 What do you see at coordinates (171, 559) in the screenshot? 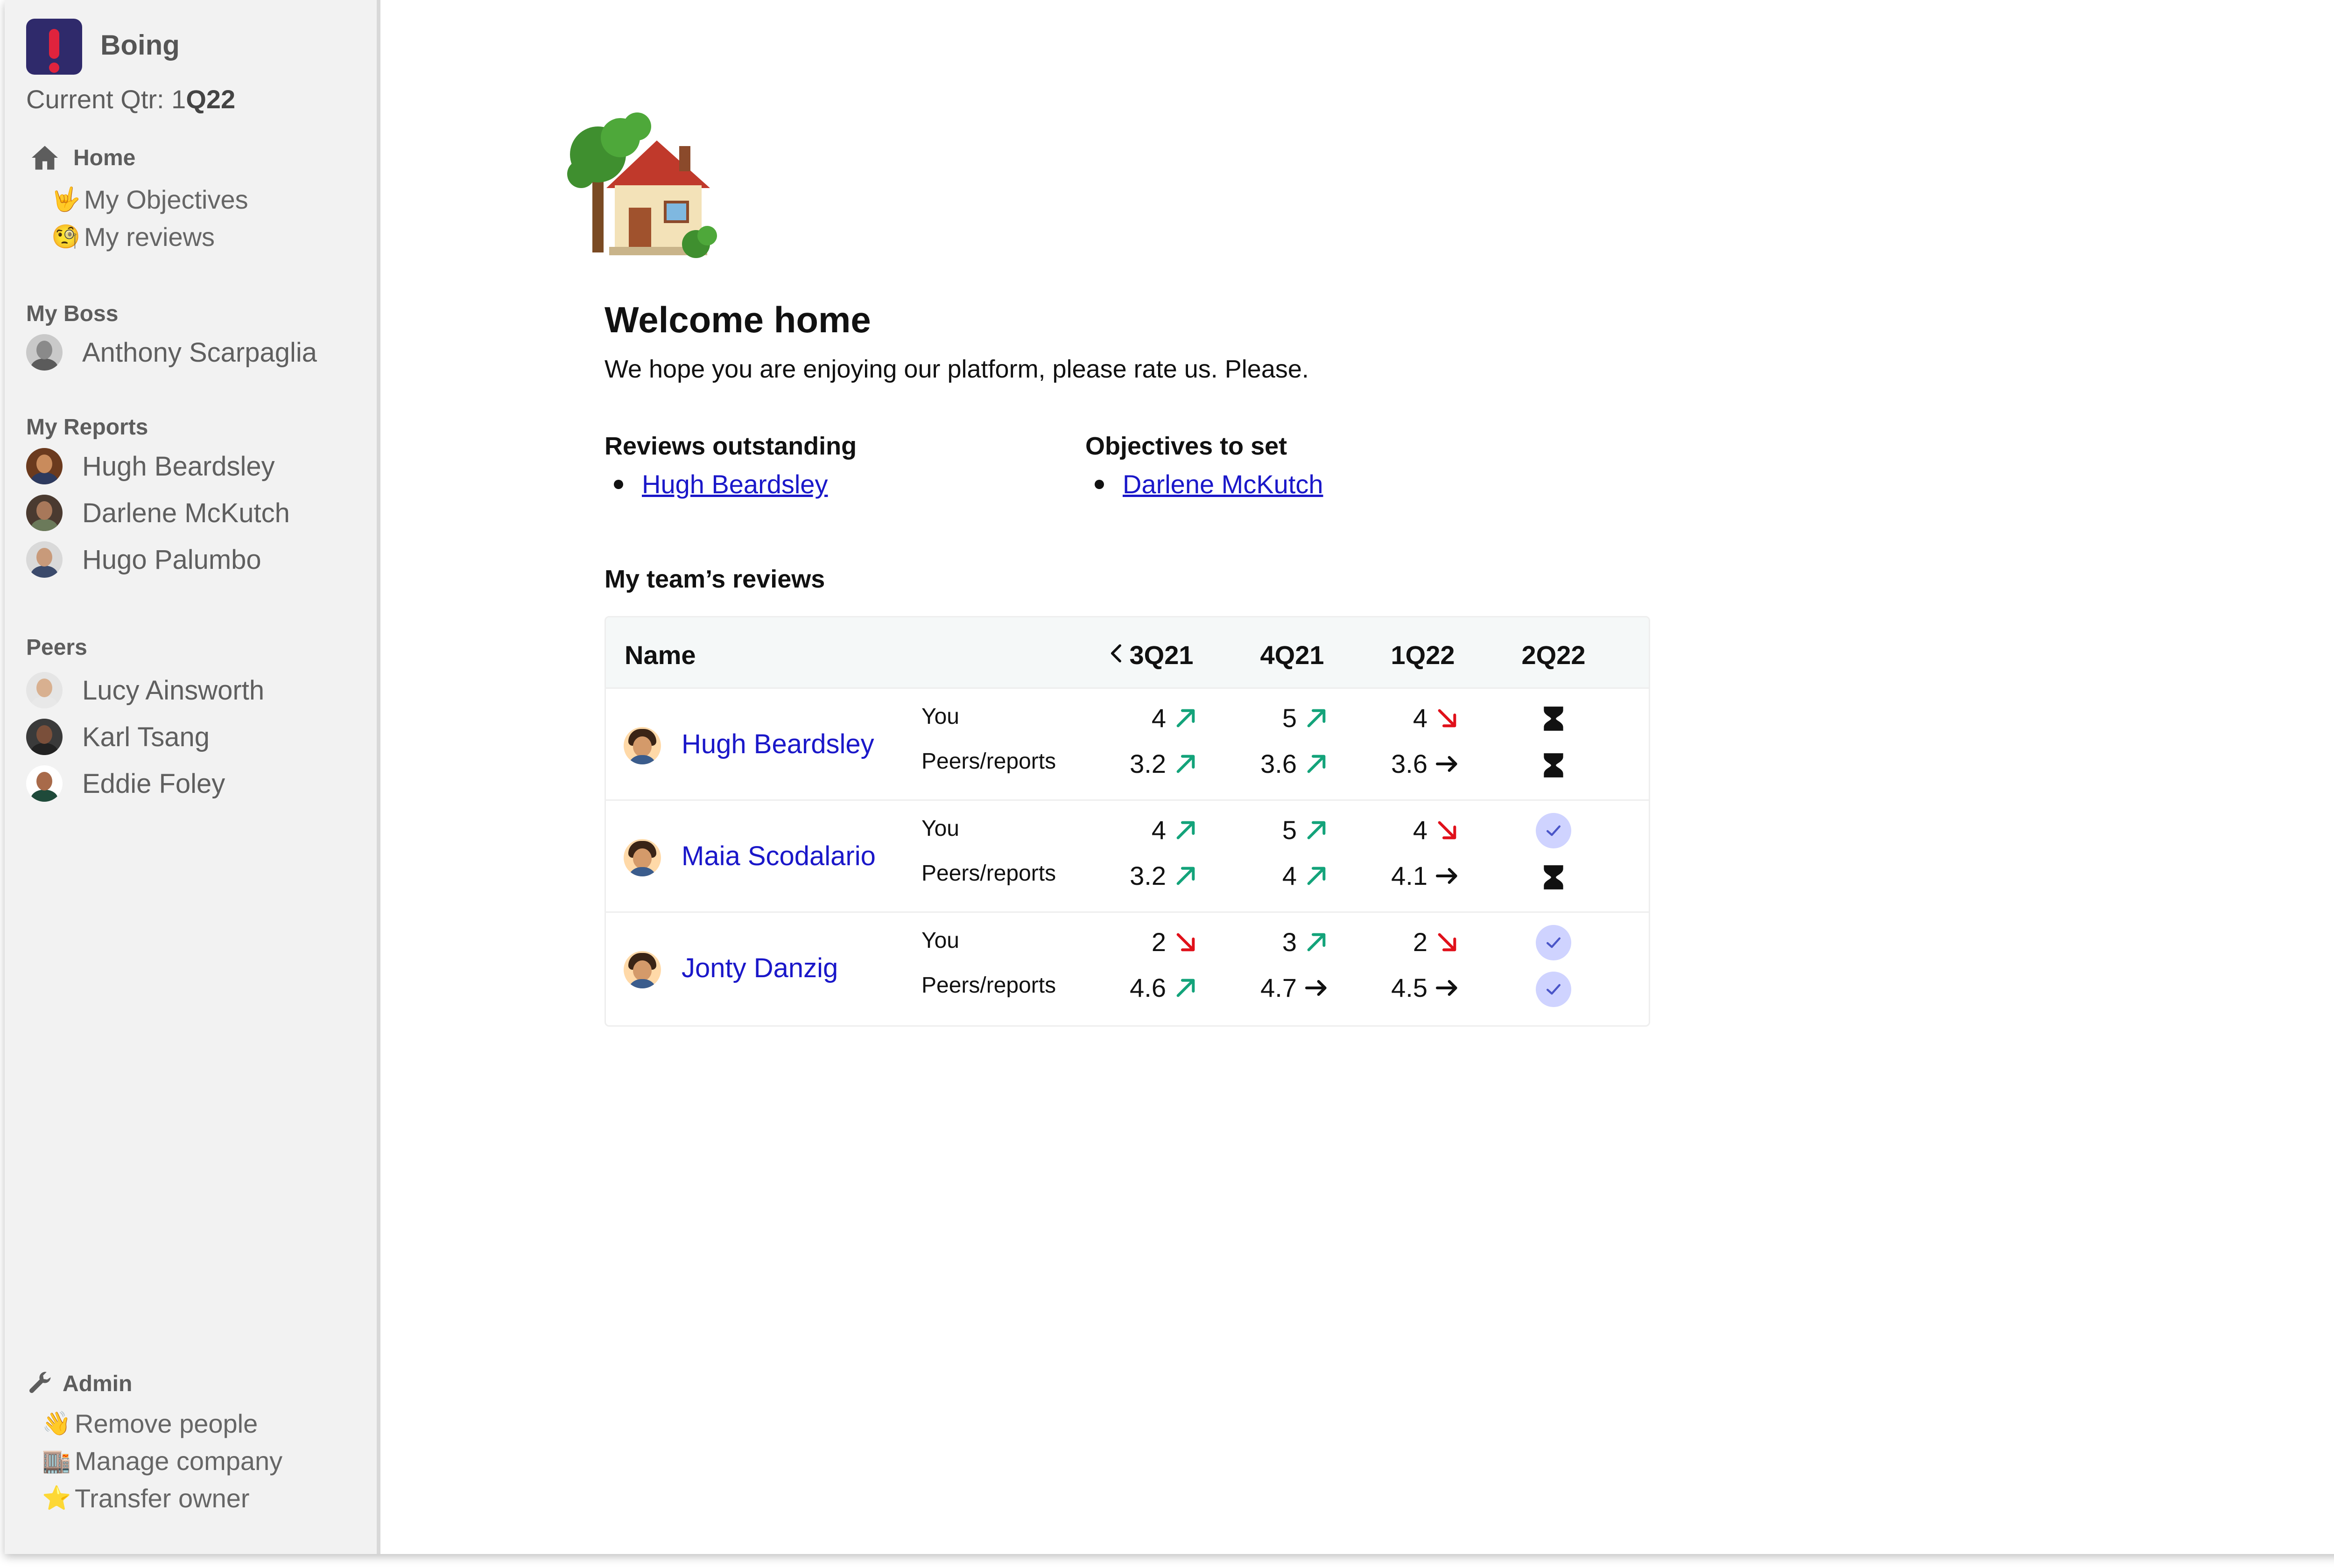
I see `report-name: Hugo Palumbo` at bounding box center [171, 559].